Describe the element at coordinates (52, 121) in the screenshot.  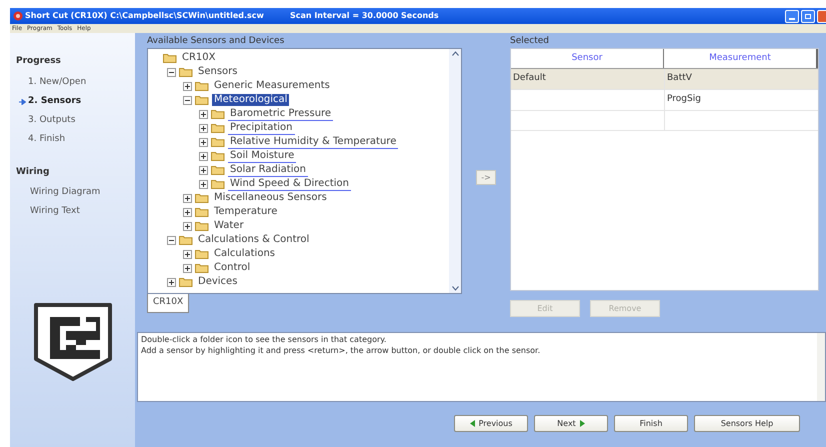
I see `progress-step: 3. Outputs` at that location.